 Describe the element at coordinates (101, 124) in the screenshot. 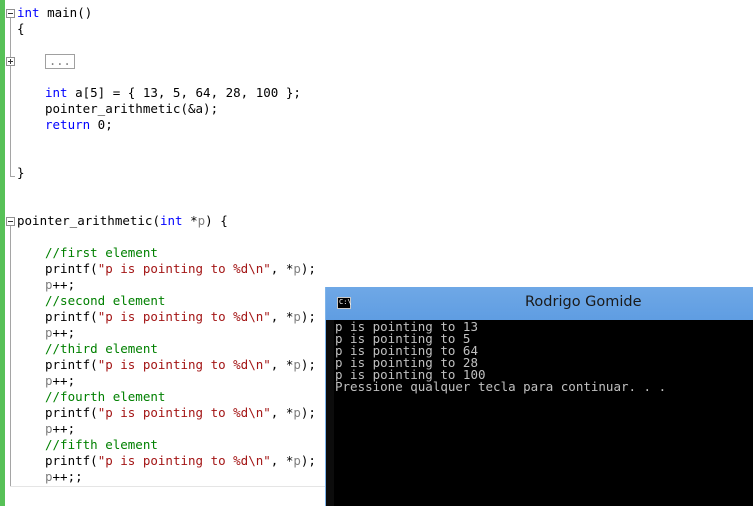

I see `code-text: 0;` at that location.